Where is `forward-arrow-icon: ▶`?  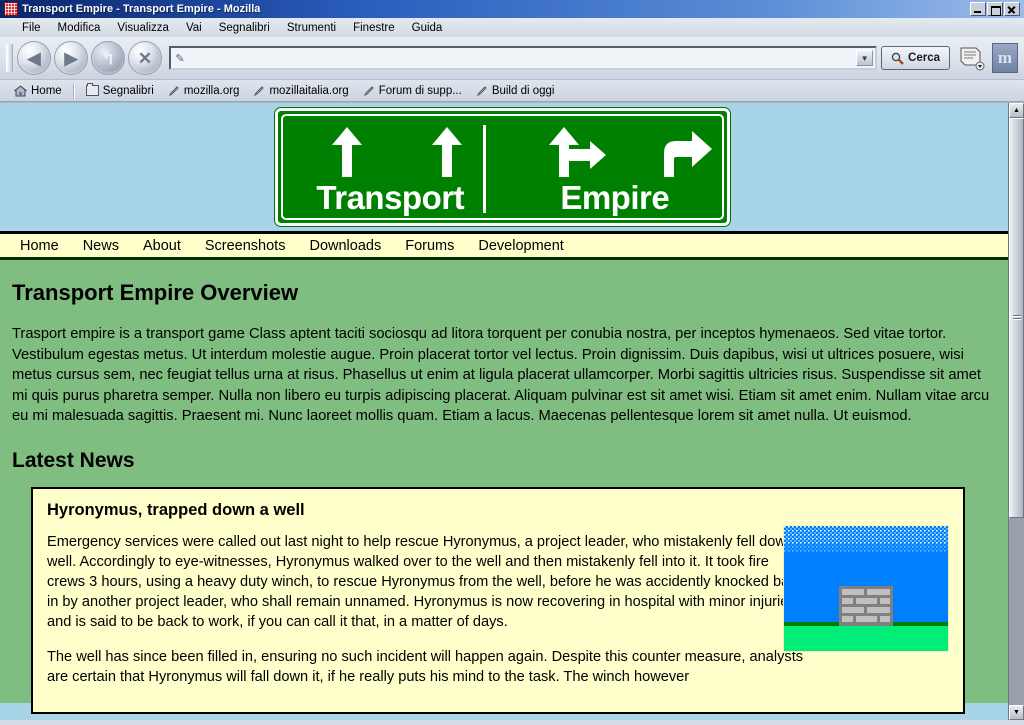
forward-arrow-icon: ▶ is located at coordinates (71, 58).